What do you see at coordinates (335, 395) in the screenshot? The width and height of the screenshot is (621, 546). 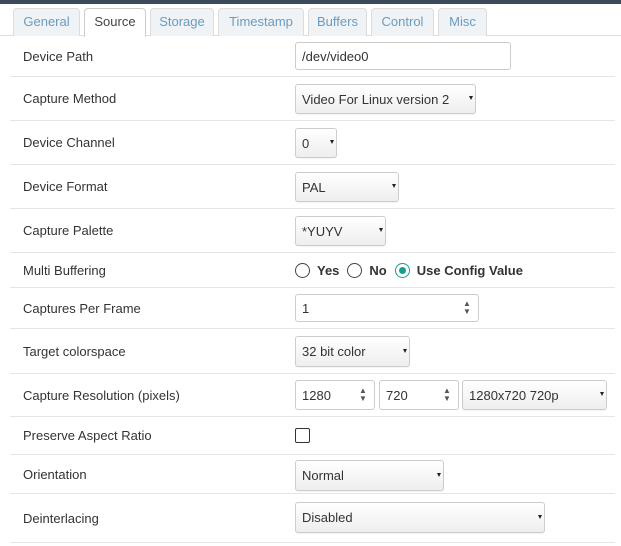 I see `resolution-width-input: 1280 ▲ ▼` at bounding box center [335, 395].